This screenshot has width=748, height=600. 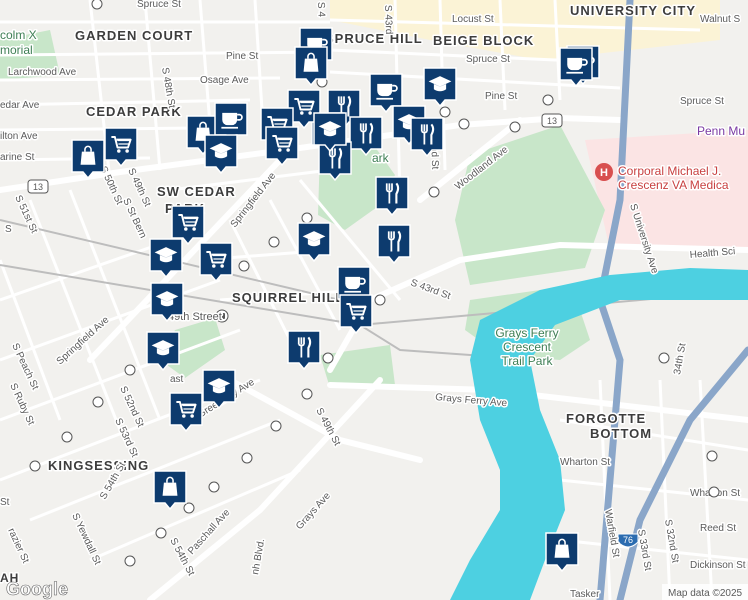 What do you see at coordinates (718, 528) in the screenshot?
I see `street-reed: Reed St` at bounding box center [718, 528].